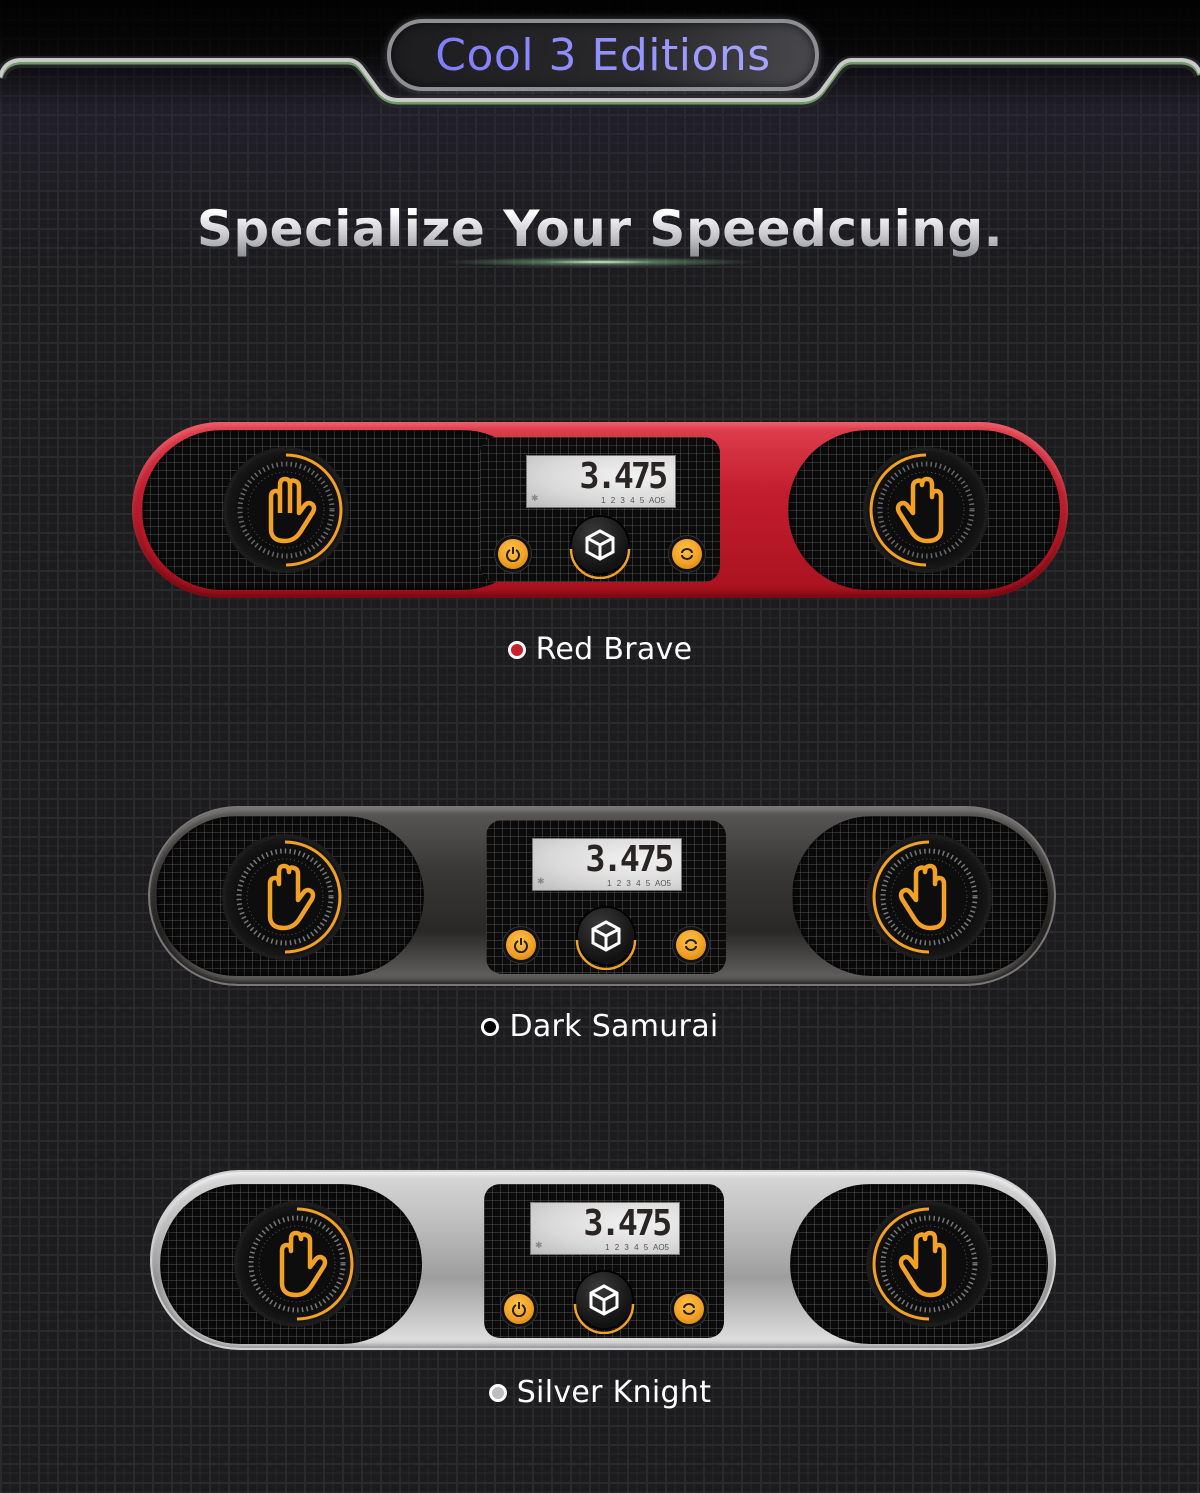 This screenshot has height=1493, width=1200. I want to click on timer-red-brave: 3.475 ✱ 1 2 3 4 5 AO5, so click(600, 510).